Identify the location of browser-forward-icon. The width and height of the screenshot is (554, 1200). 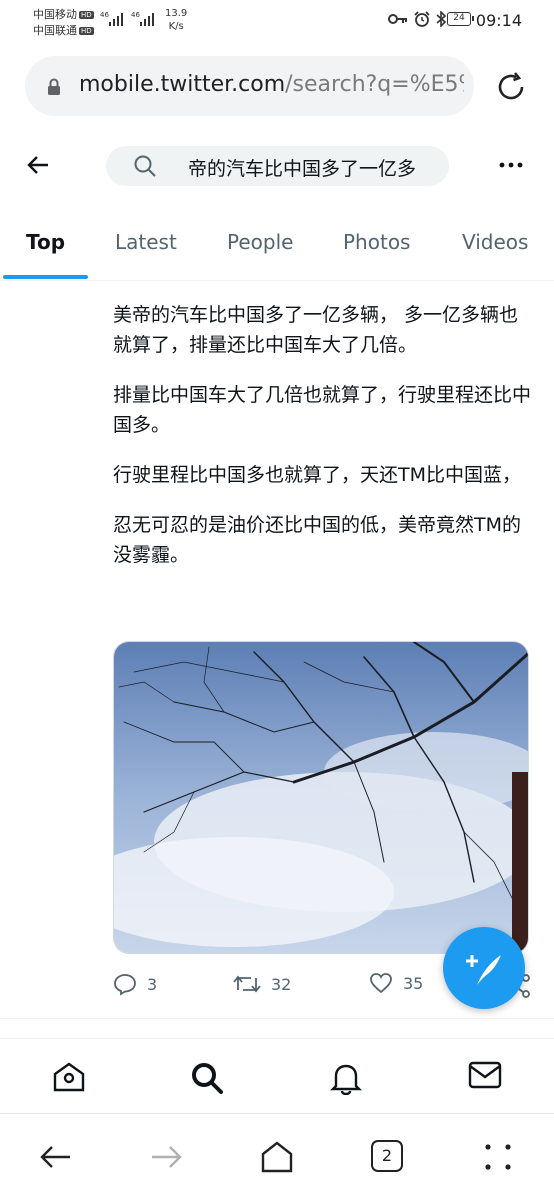
(167, 1157).